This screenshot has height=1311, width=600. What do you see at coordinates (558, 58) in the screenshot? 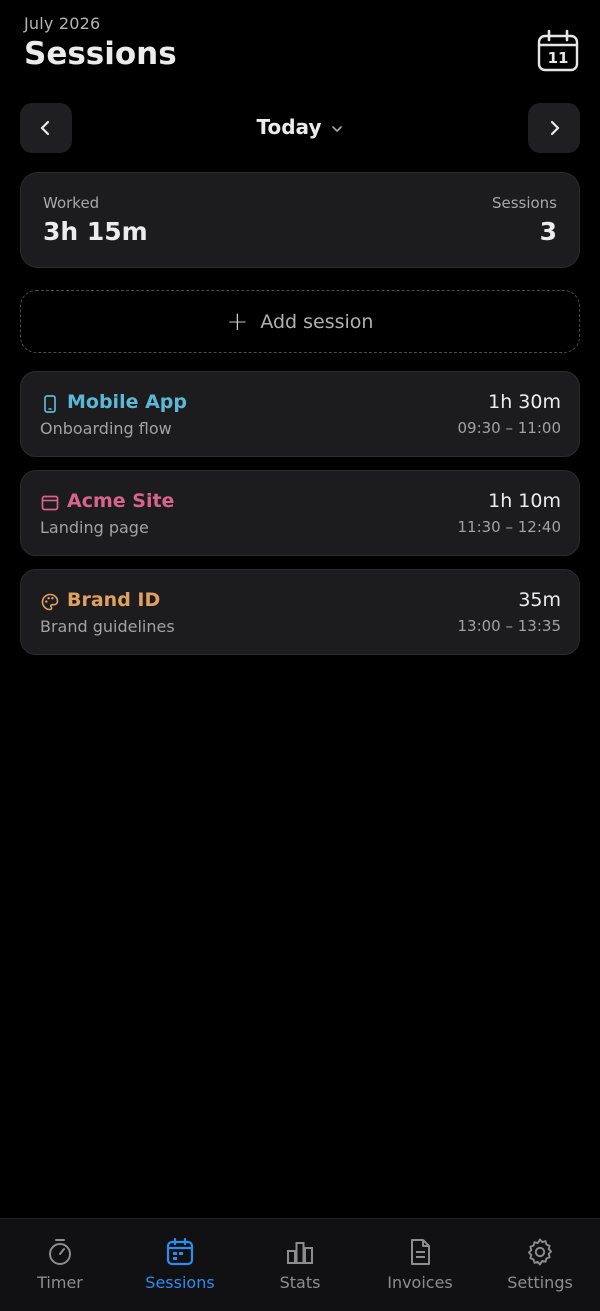
I see `calendar-day-number: 11` at bounding box center [558, 58].